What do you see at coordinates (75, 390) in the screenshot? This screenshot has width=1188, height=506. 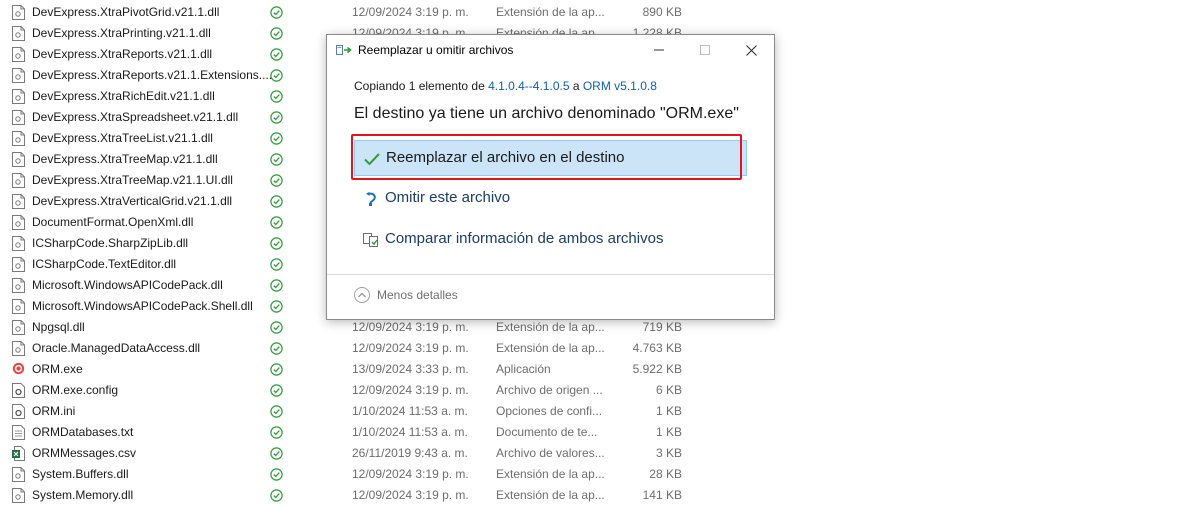 I see `file-name: ORM.exe.config` at bounding box center [75, 390].